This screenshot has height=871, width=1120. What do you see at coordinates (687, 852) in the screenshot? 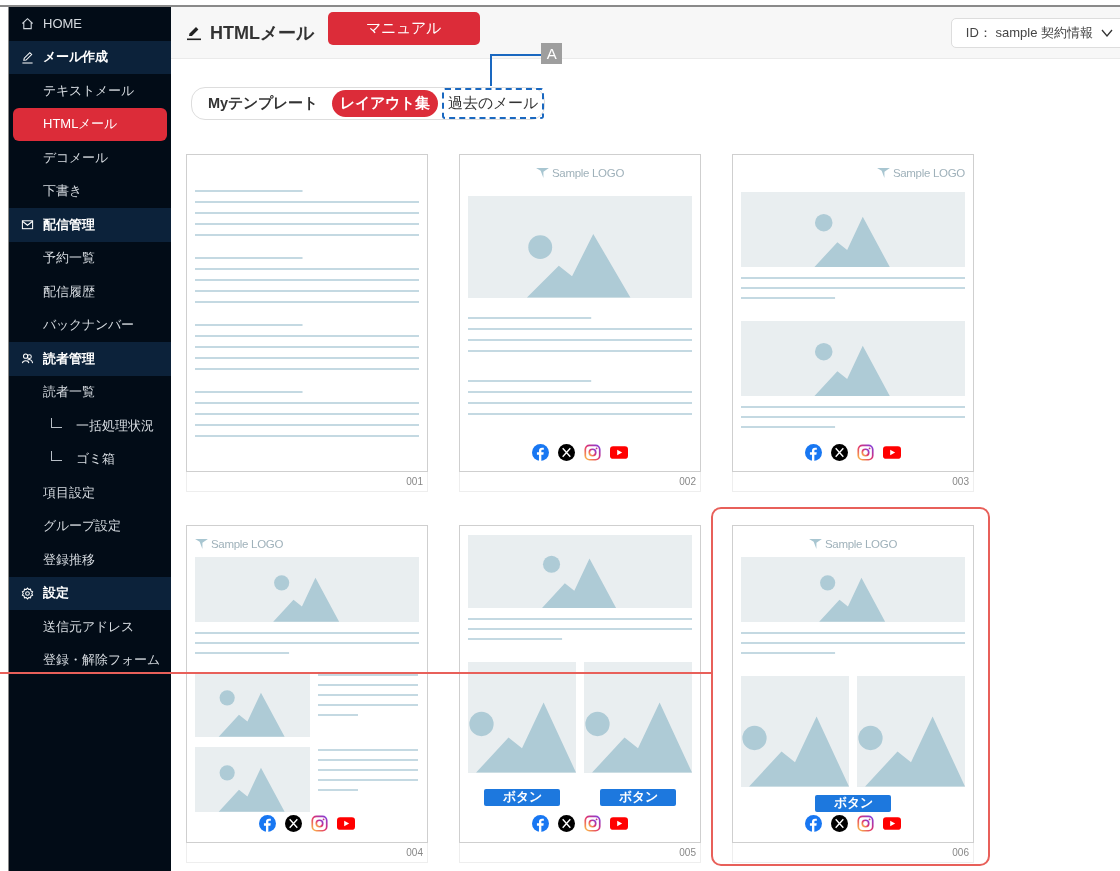
I see `template-number: 005` at bounding box center [687, 852].